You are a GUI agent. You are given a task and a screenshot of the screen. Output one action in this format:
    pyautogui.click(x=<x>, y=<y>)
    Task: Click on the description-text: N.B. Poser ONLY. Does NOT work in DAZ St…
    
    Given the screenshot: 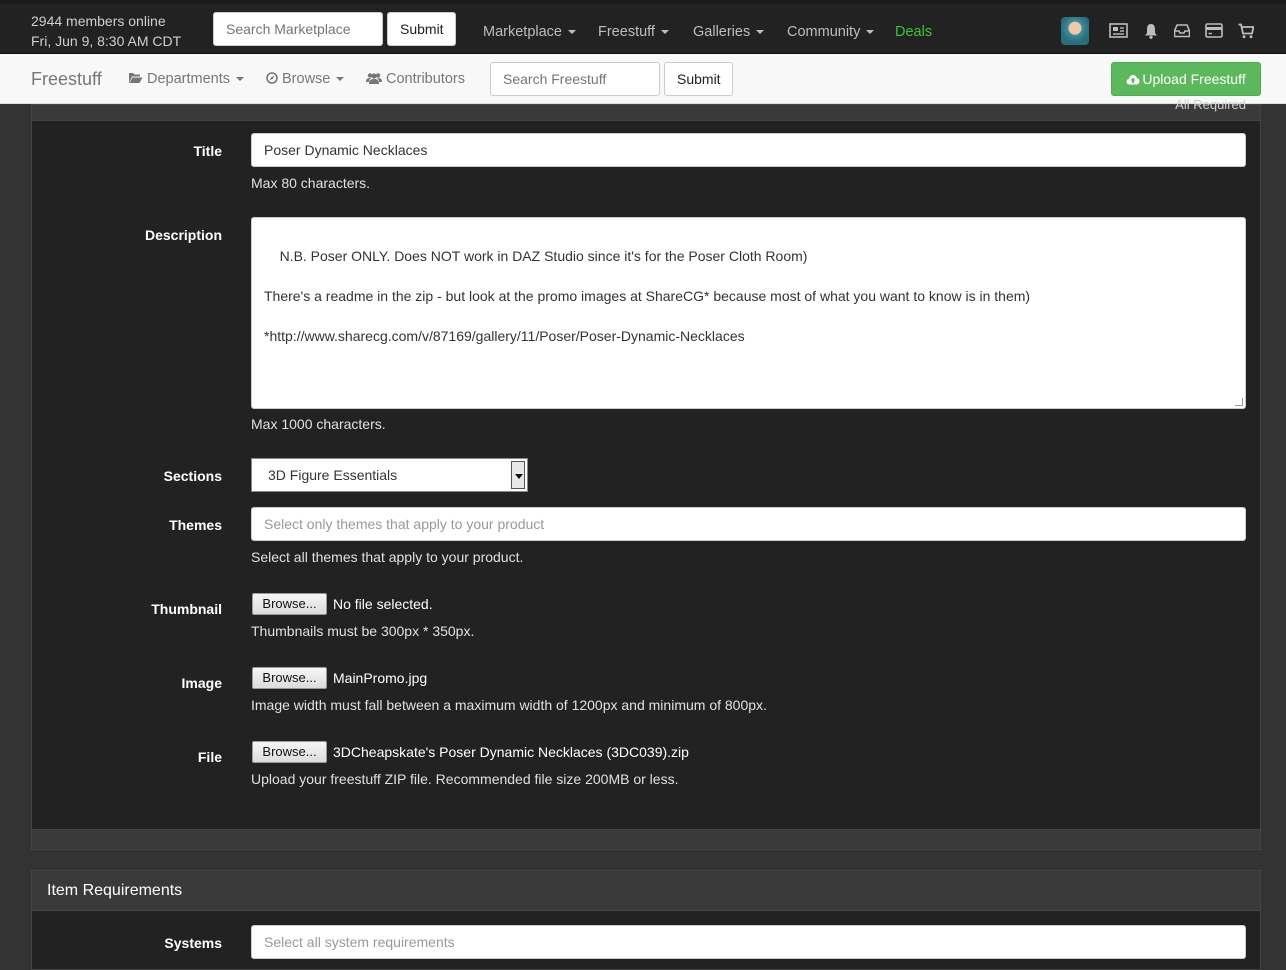 What is the action you would take?
    pyautogui.click(x=647, y=296)
    